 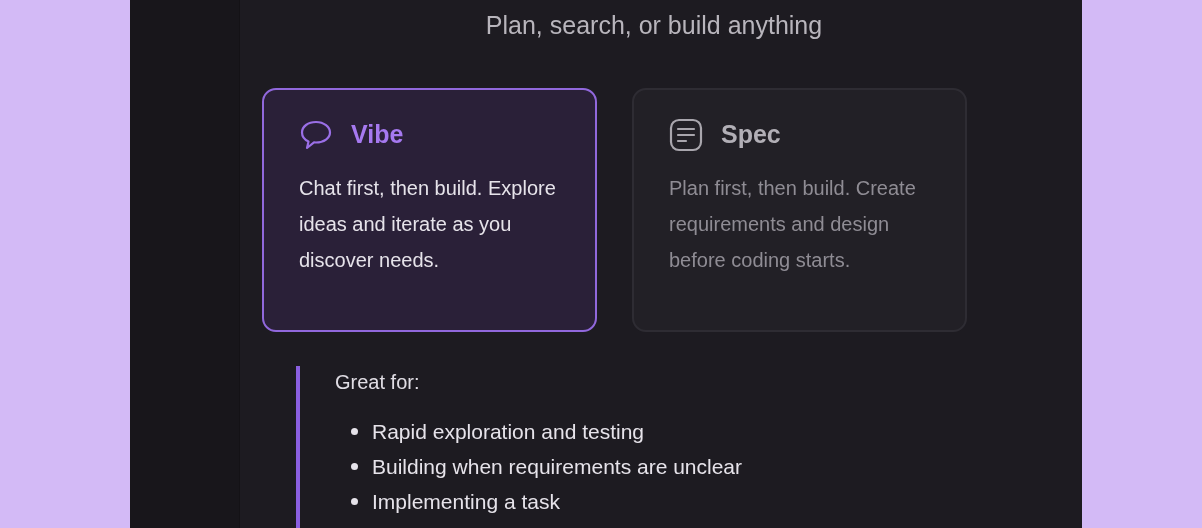 I want to click on list-item: Implementing a task, so click(x=466, y=501).